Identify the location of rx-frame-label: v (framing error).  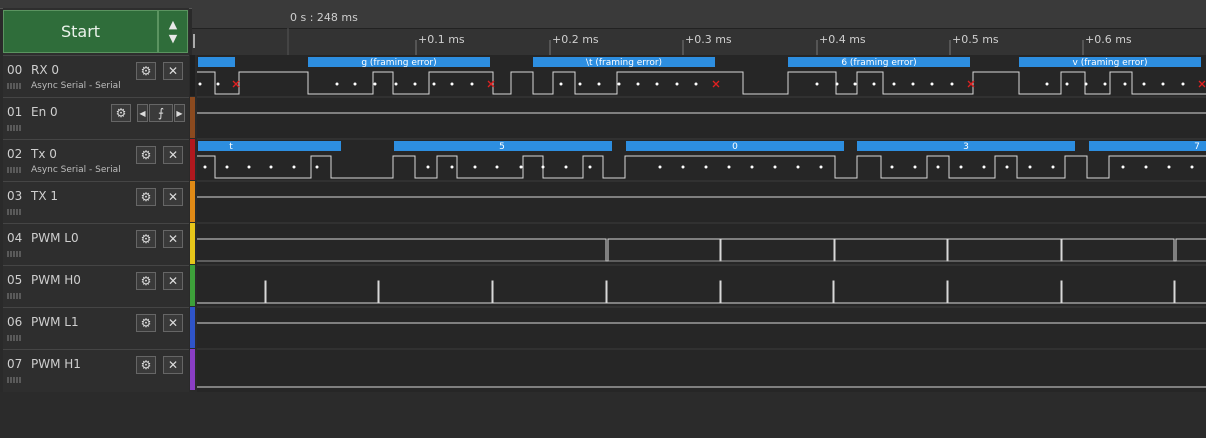
(1110, 63).